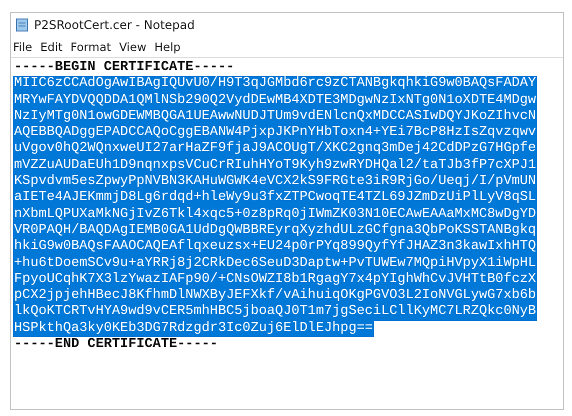 The height and width of the screenshot is (416, 572). I want to click on menu-item: Format, so click(91, 47).